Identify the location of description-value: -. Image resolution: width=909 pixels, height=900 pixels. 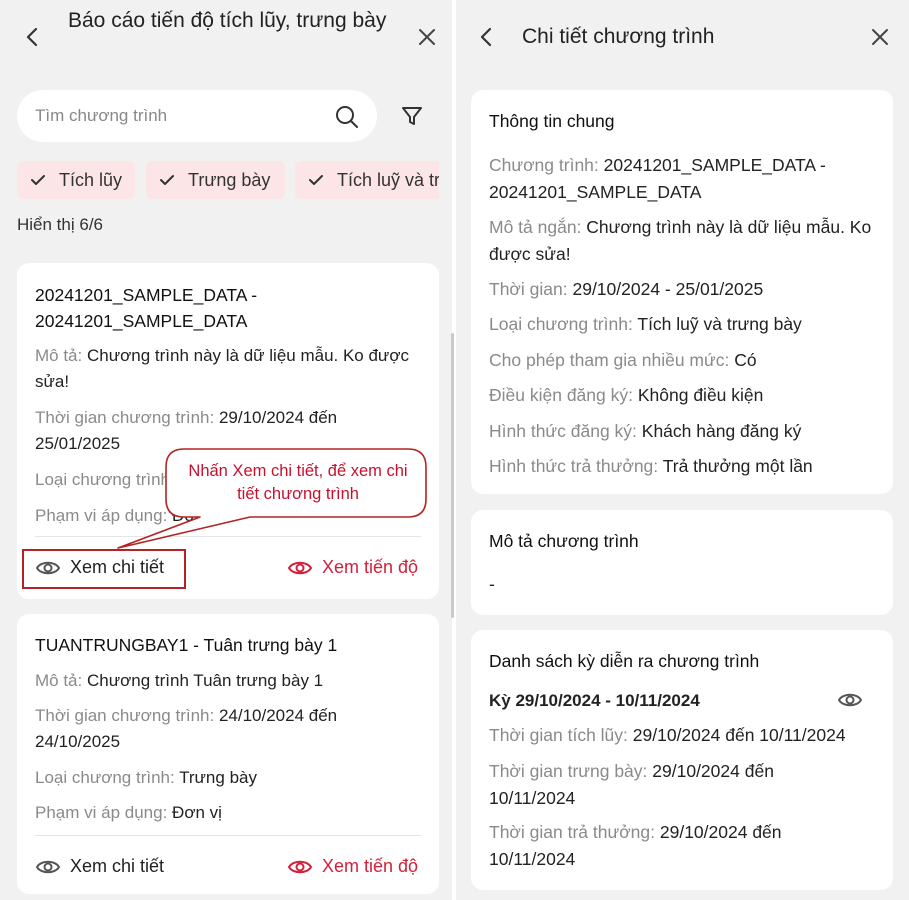
(492, 584).